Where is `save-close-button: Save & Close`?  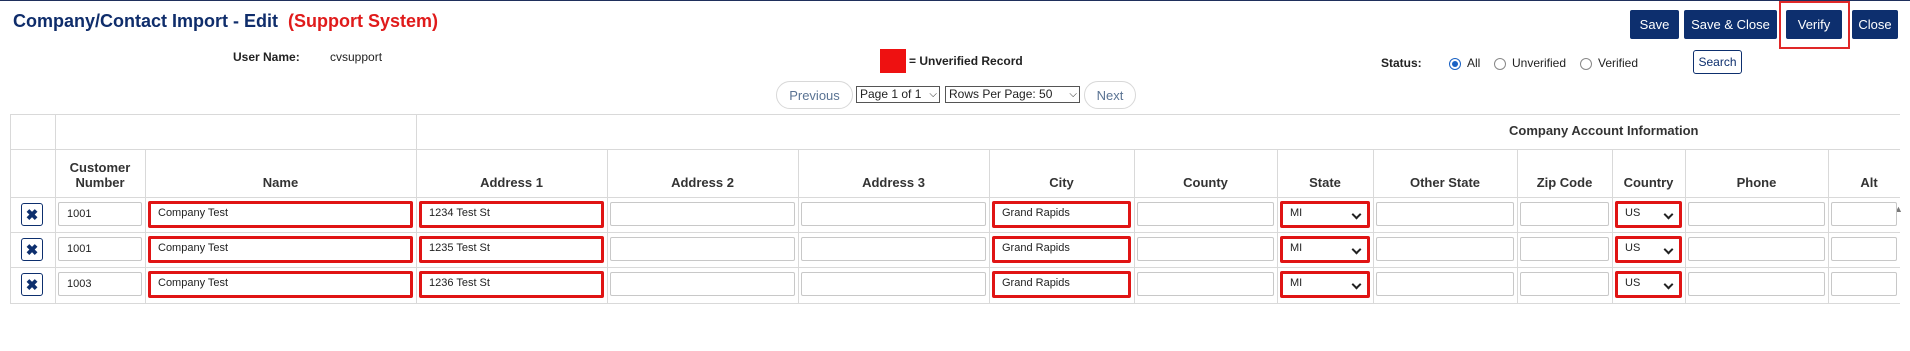 save-close-button: Save & Close is located at coordinates (1730, 24).